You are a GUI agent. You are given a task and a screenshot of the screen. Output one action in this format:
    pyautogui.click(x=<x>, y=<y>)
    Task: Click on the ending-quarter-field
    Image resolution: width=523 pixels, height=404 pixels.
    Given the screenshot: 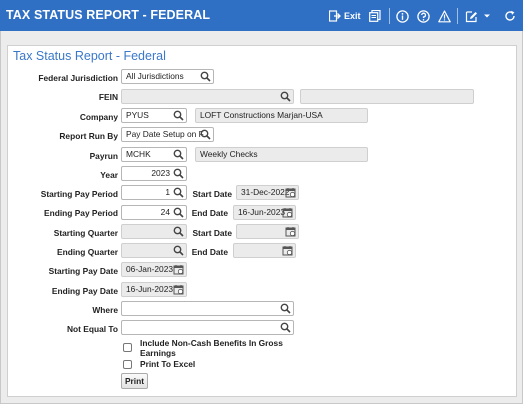 What is the action you would take?
    pyautogui.click(x=154, y=250)
    